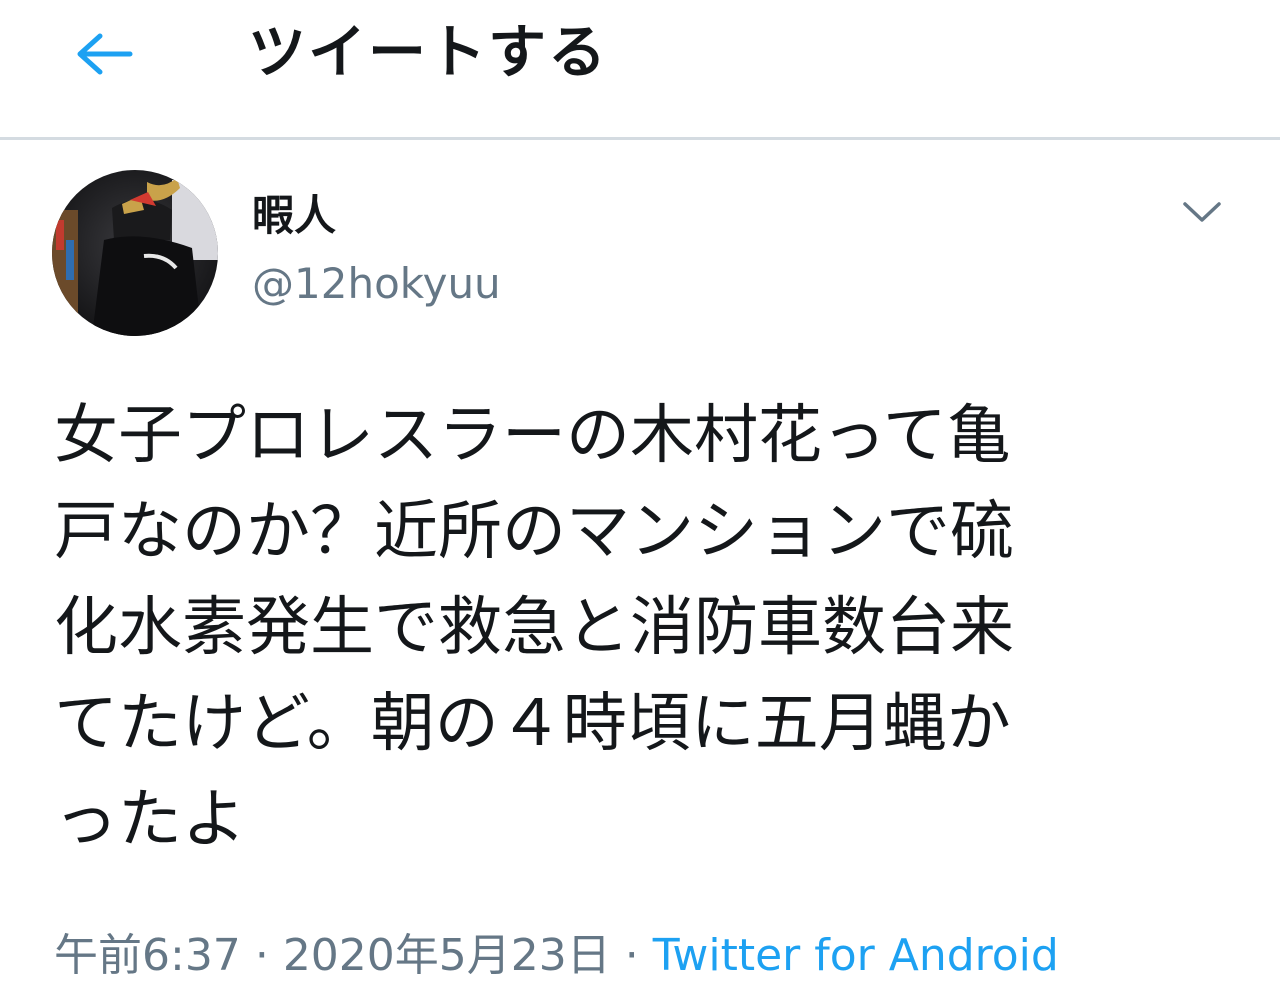 This screenshot has width=1280, height=1002. Describe the element at coordinates (856, 955) in the screenshot. I see `tweet-source-link: Twitter for Android` at that location.